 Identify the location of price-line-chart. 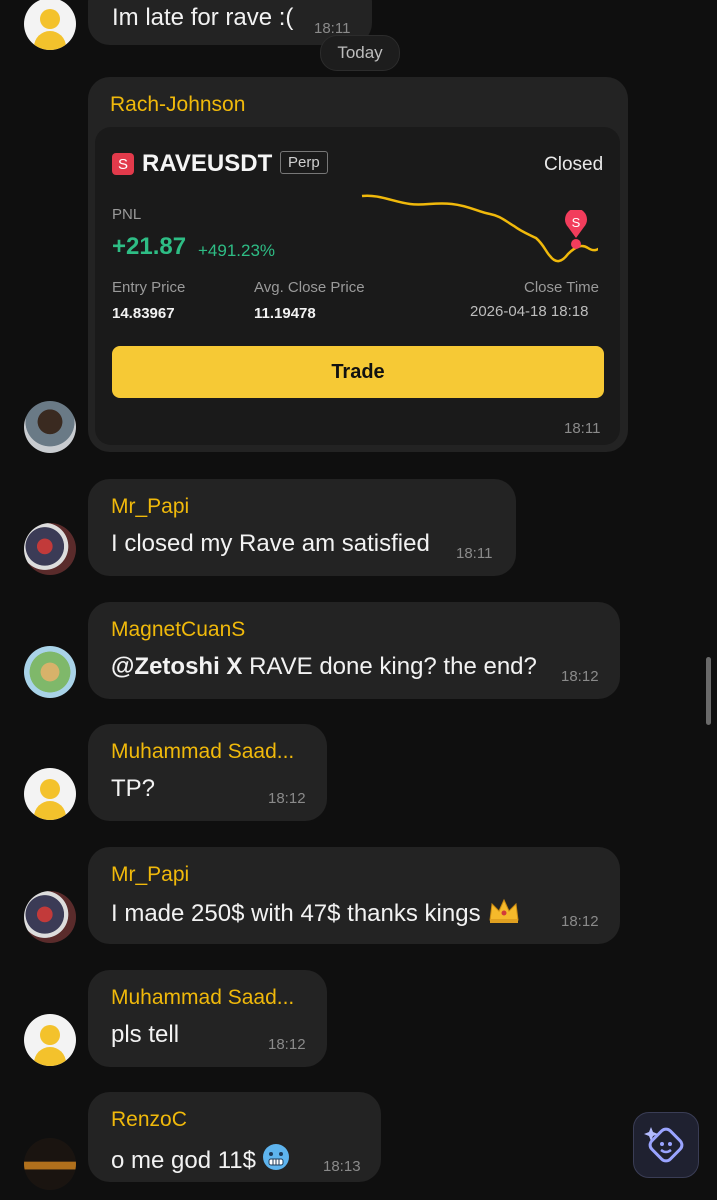
(479, 228).